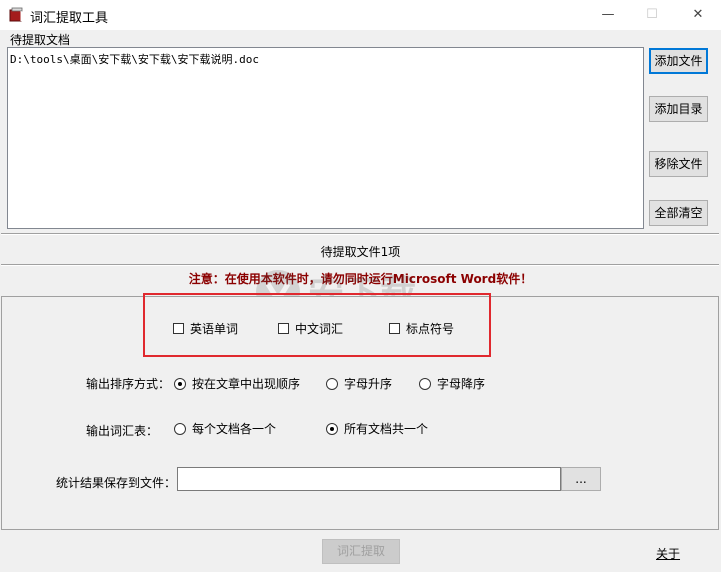  I want to click on radio-output-shared: 所有文档共一个, so click(377, 428).